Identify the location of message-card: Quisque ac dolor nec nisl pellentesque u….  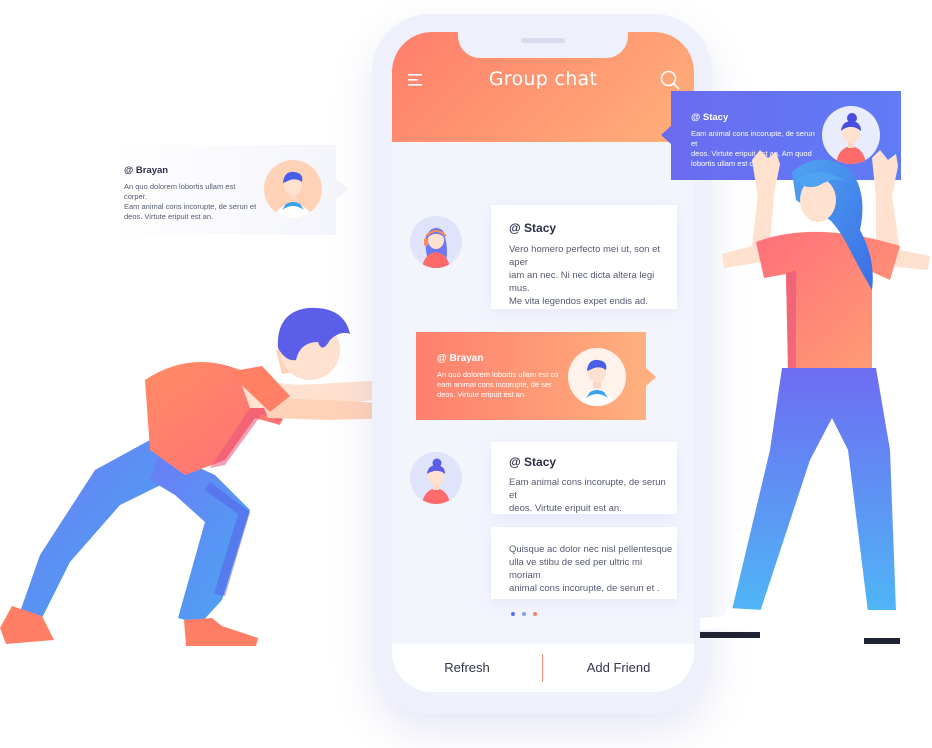
(584, 563).